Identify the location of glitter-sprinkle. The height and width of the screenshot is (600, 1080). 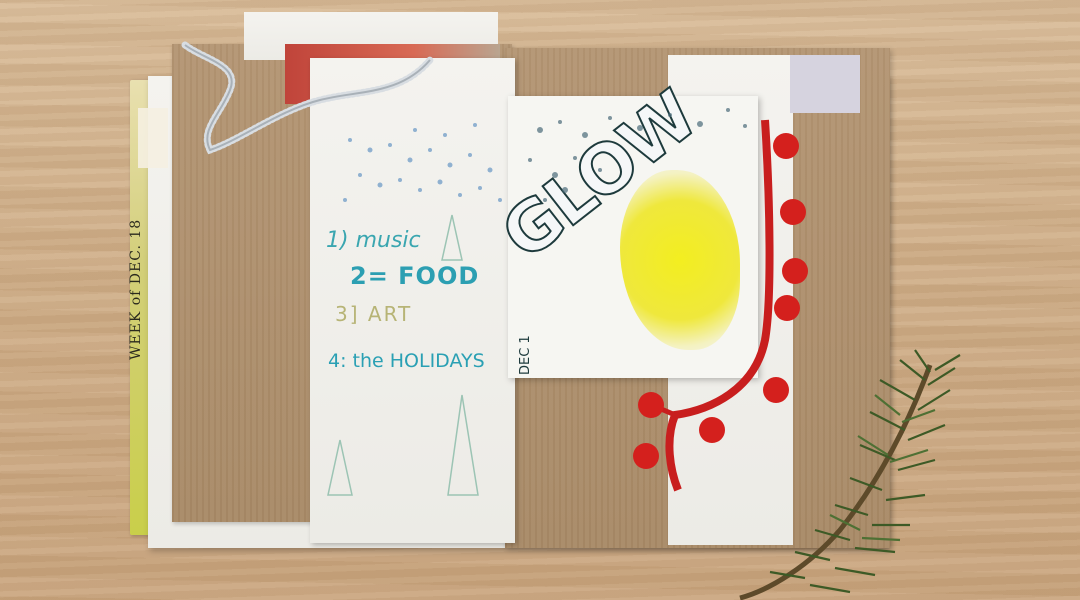
(422, 162).